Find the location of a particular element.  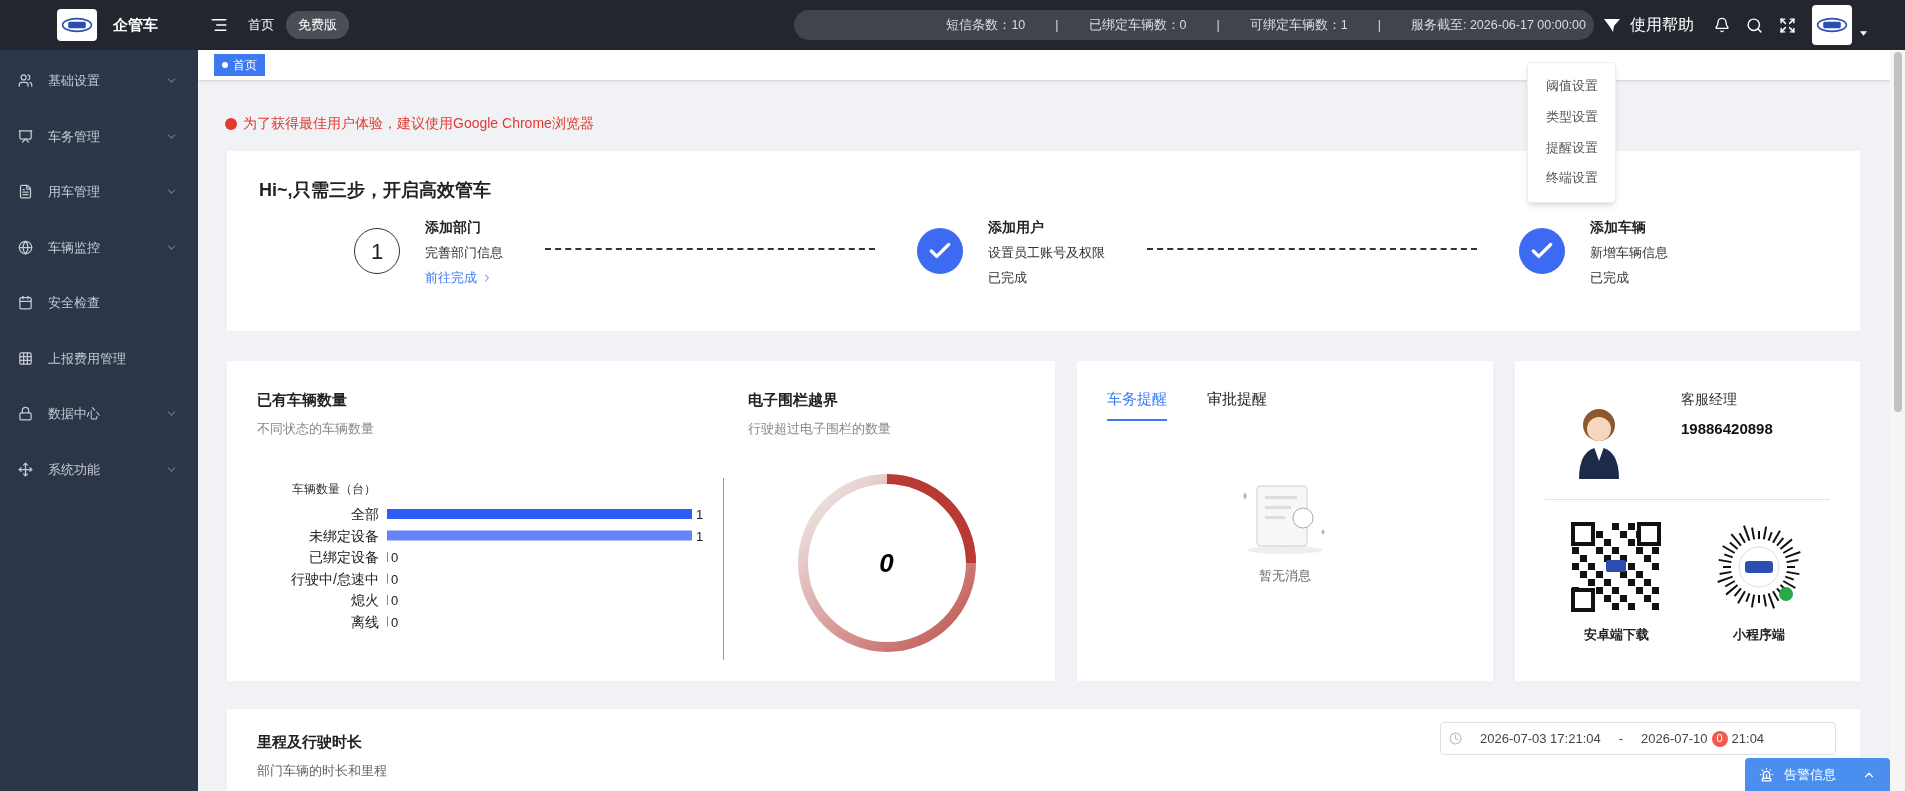

grid-icon is located at coordinates (25, 358).